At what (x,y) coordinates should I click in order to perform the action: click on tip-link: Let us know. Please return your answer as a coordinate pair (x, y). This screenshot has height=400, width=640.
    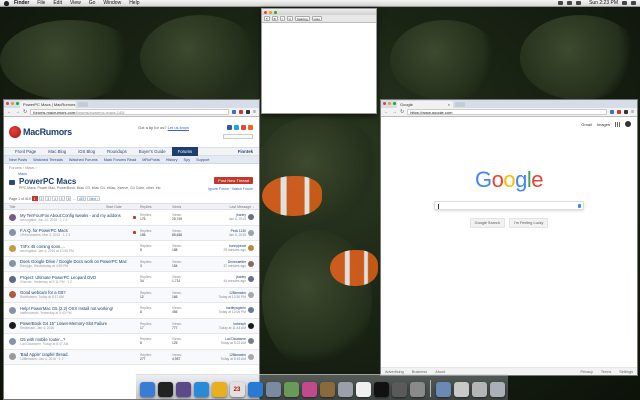
    Looking at the image, I should click on (178, 127).